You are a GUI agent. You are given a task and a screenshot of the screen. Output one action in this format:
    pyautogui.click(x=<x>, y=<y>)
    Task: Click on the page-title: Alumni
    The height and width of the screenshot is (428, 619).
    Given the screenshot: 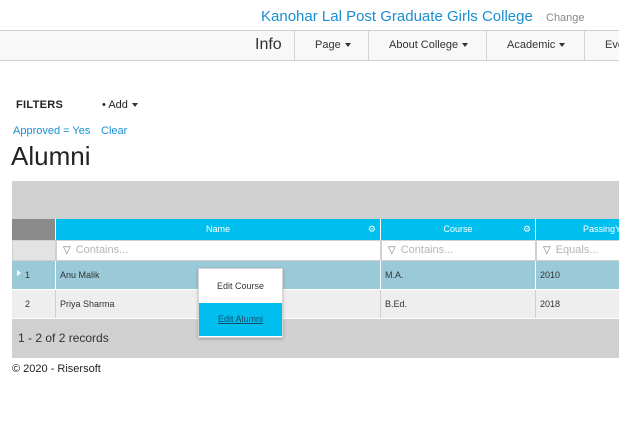 What is the action you would take?
    pyautogui.click(x=51, y=156)
    